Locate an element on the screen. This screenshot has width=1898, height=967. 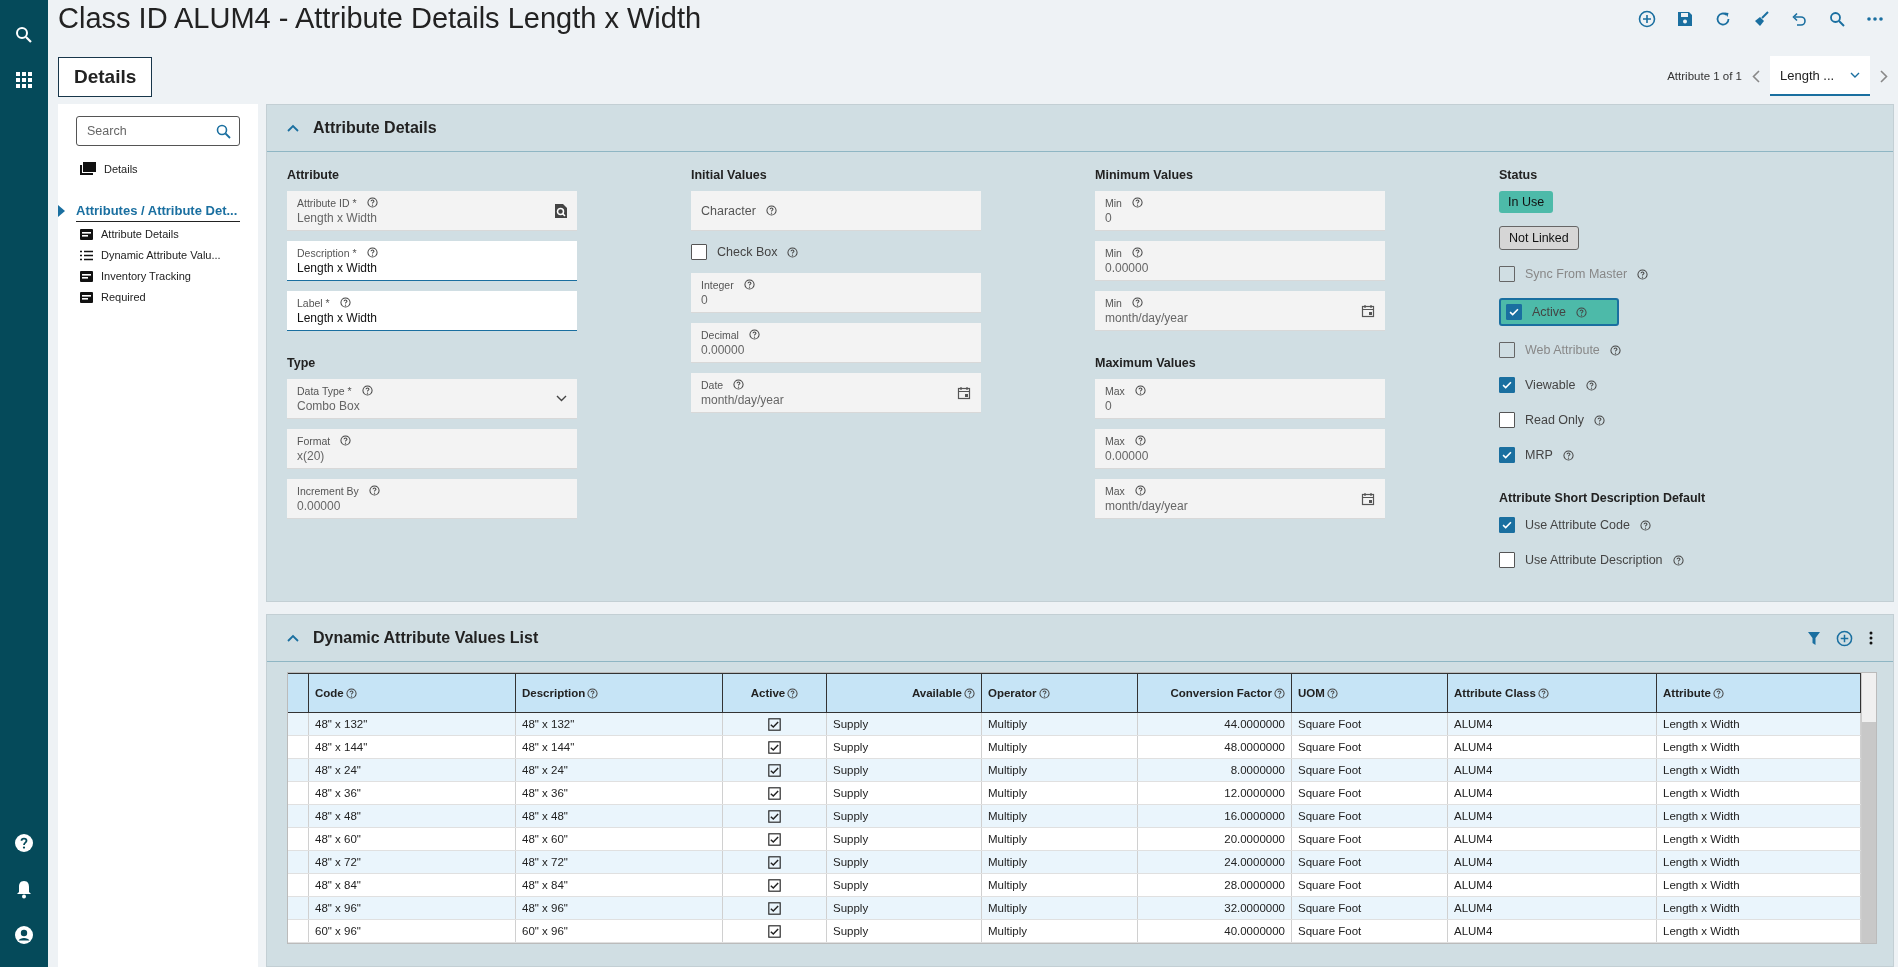
column-header: Active is located at coordinates (774, 693).